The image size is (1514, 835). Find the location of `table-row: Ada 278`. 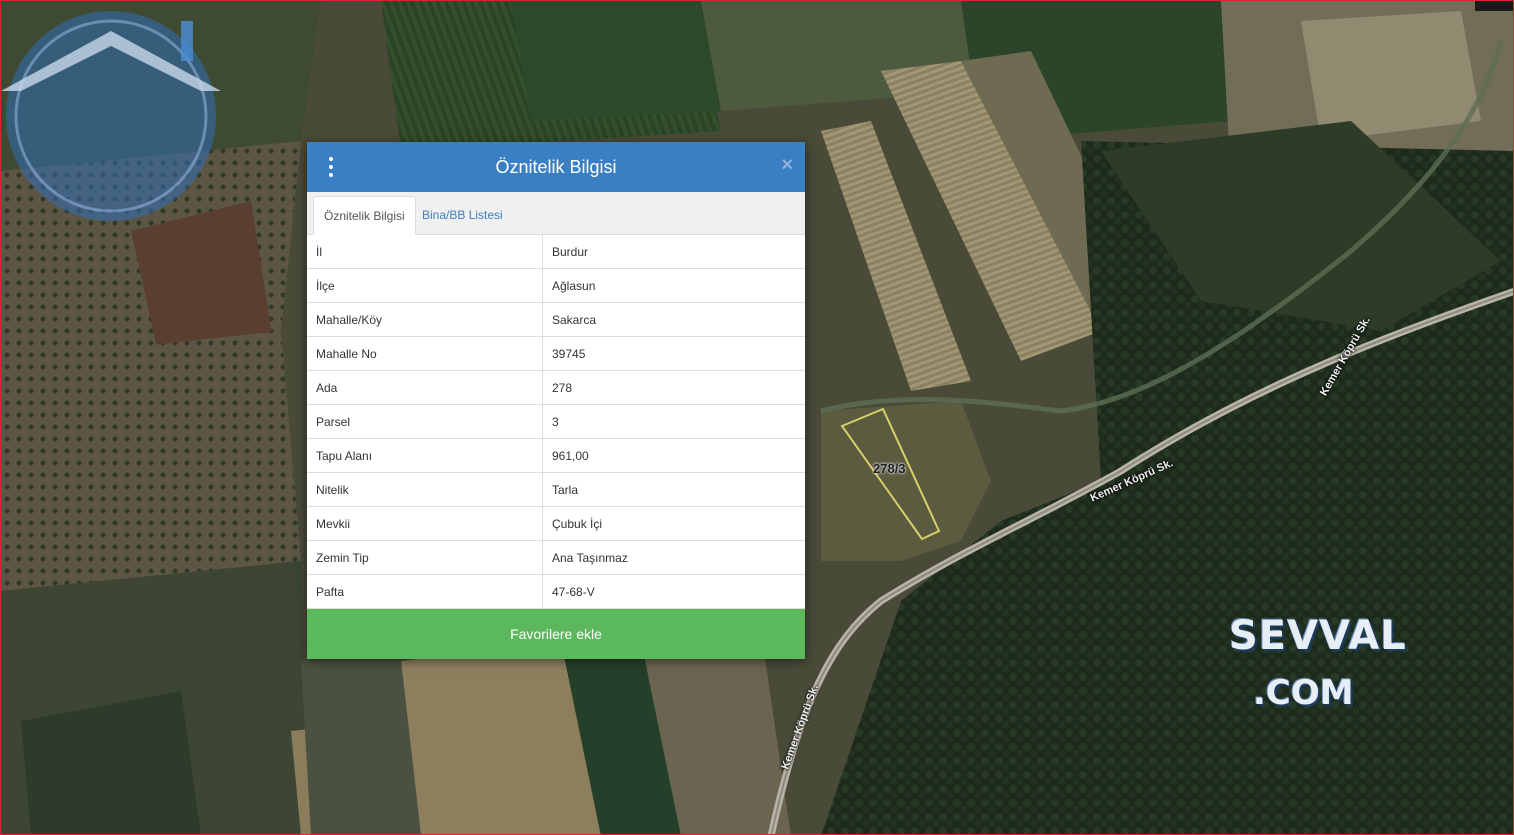

table-row: Ada 278 is located at coordinates (556, 387).